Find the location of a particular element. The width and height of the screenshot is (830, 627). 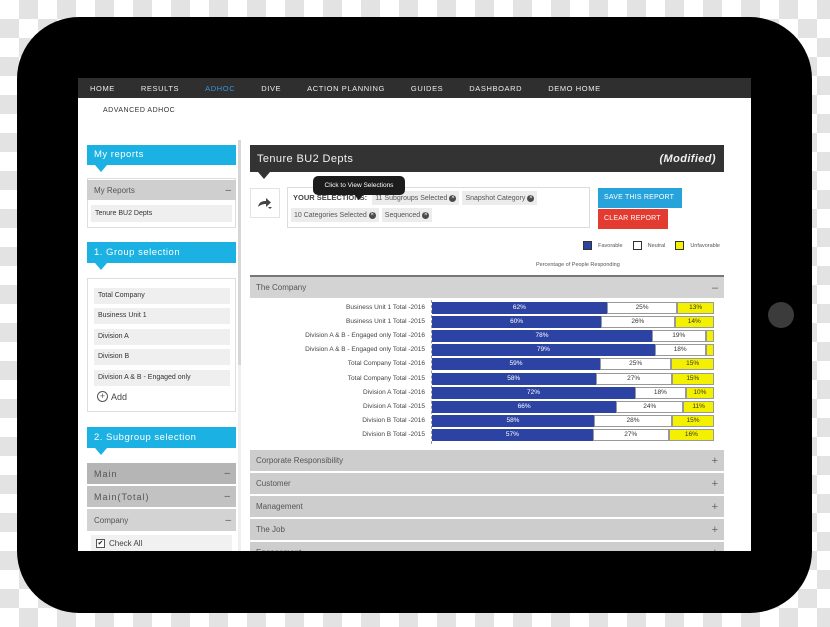

chart-row-label: Division B Total -2016 is located at coordinates (393, 420).